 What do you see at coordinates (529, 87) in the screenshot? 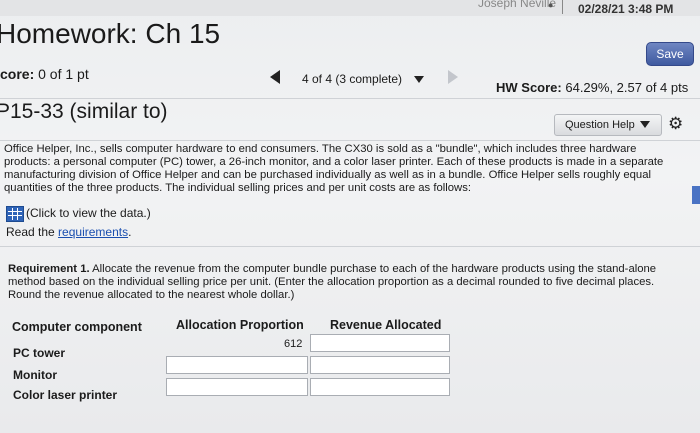
I see `hw-score-label: HW Score:` at bounding box center [529, 87].